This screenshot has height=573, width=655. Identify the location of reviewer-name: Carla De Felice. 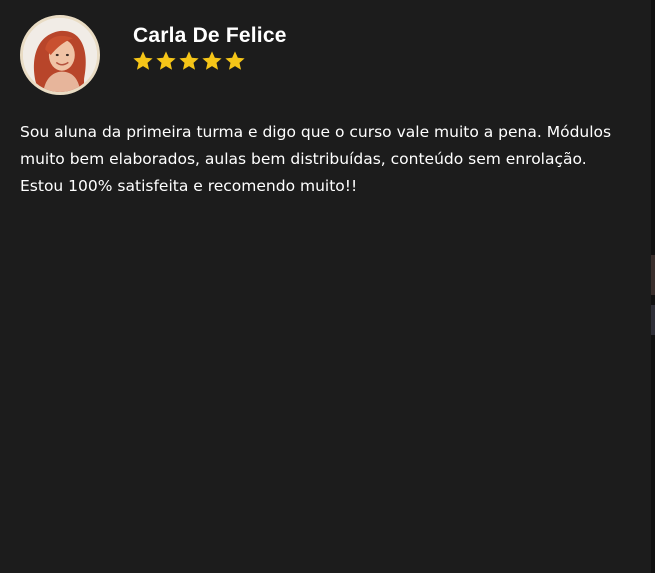
(210, 35).